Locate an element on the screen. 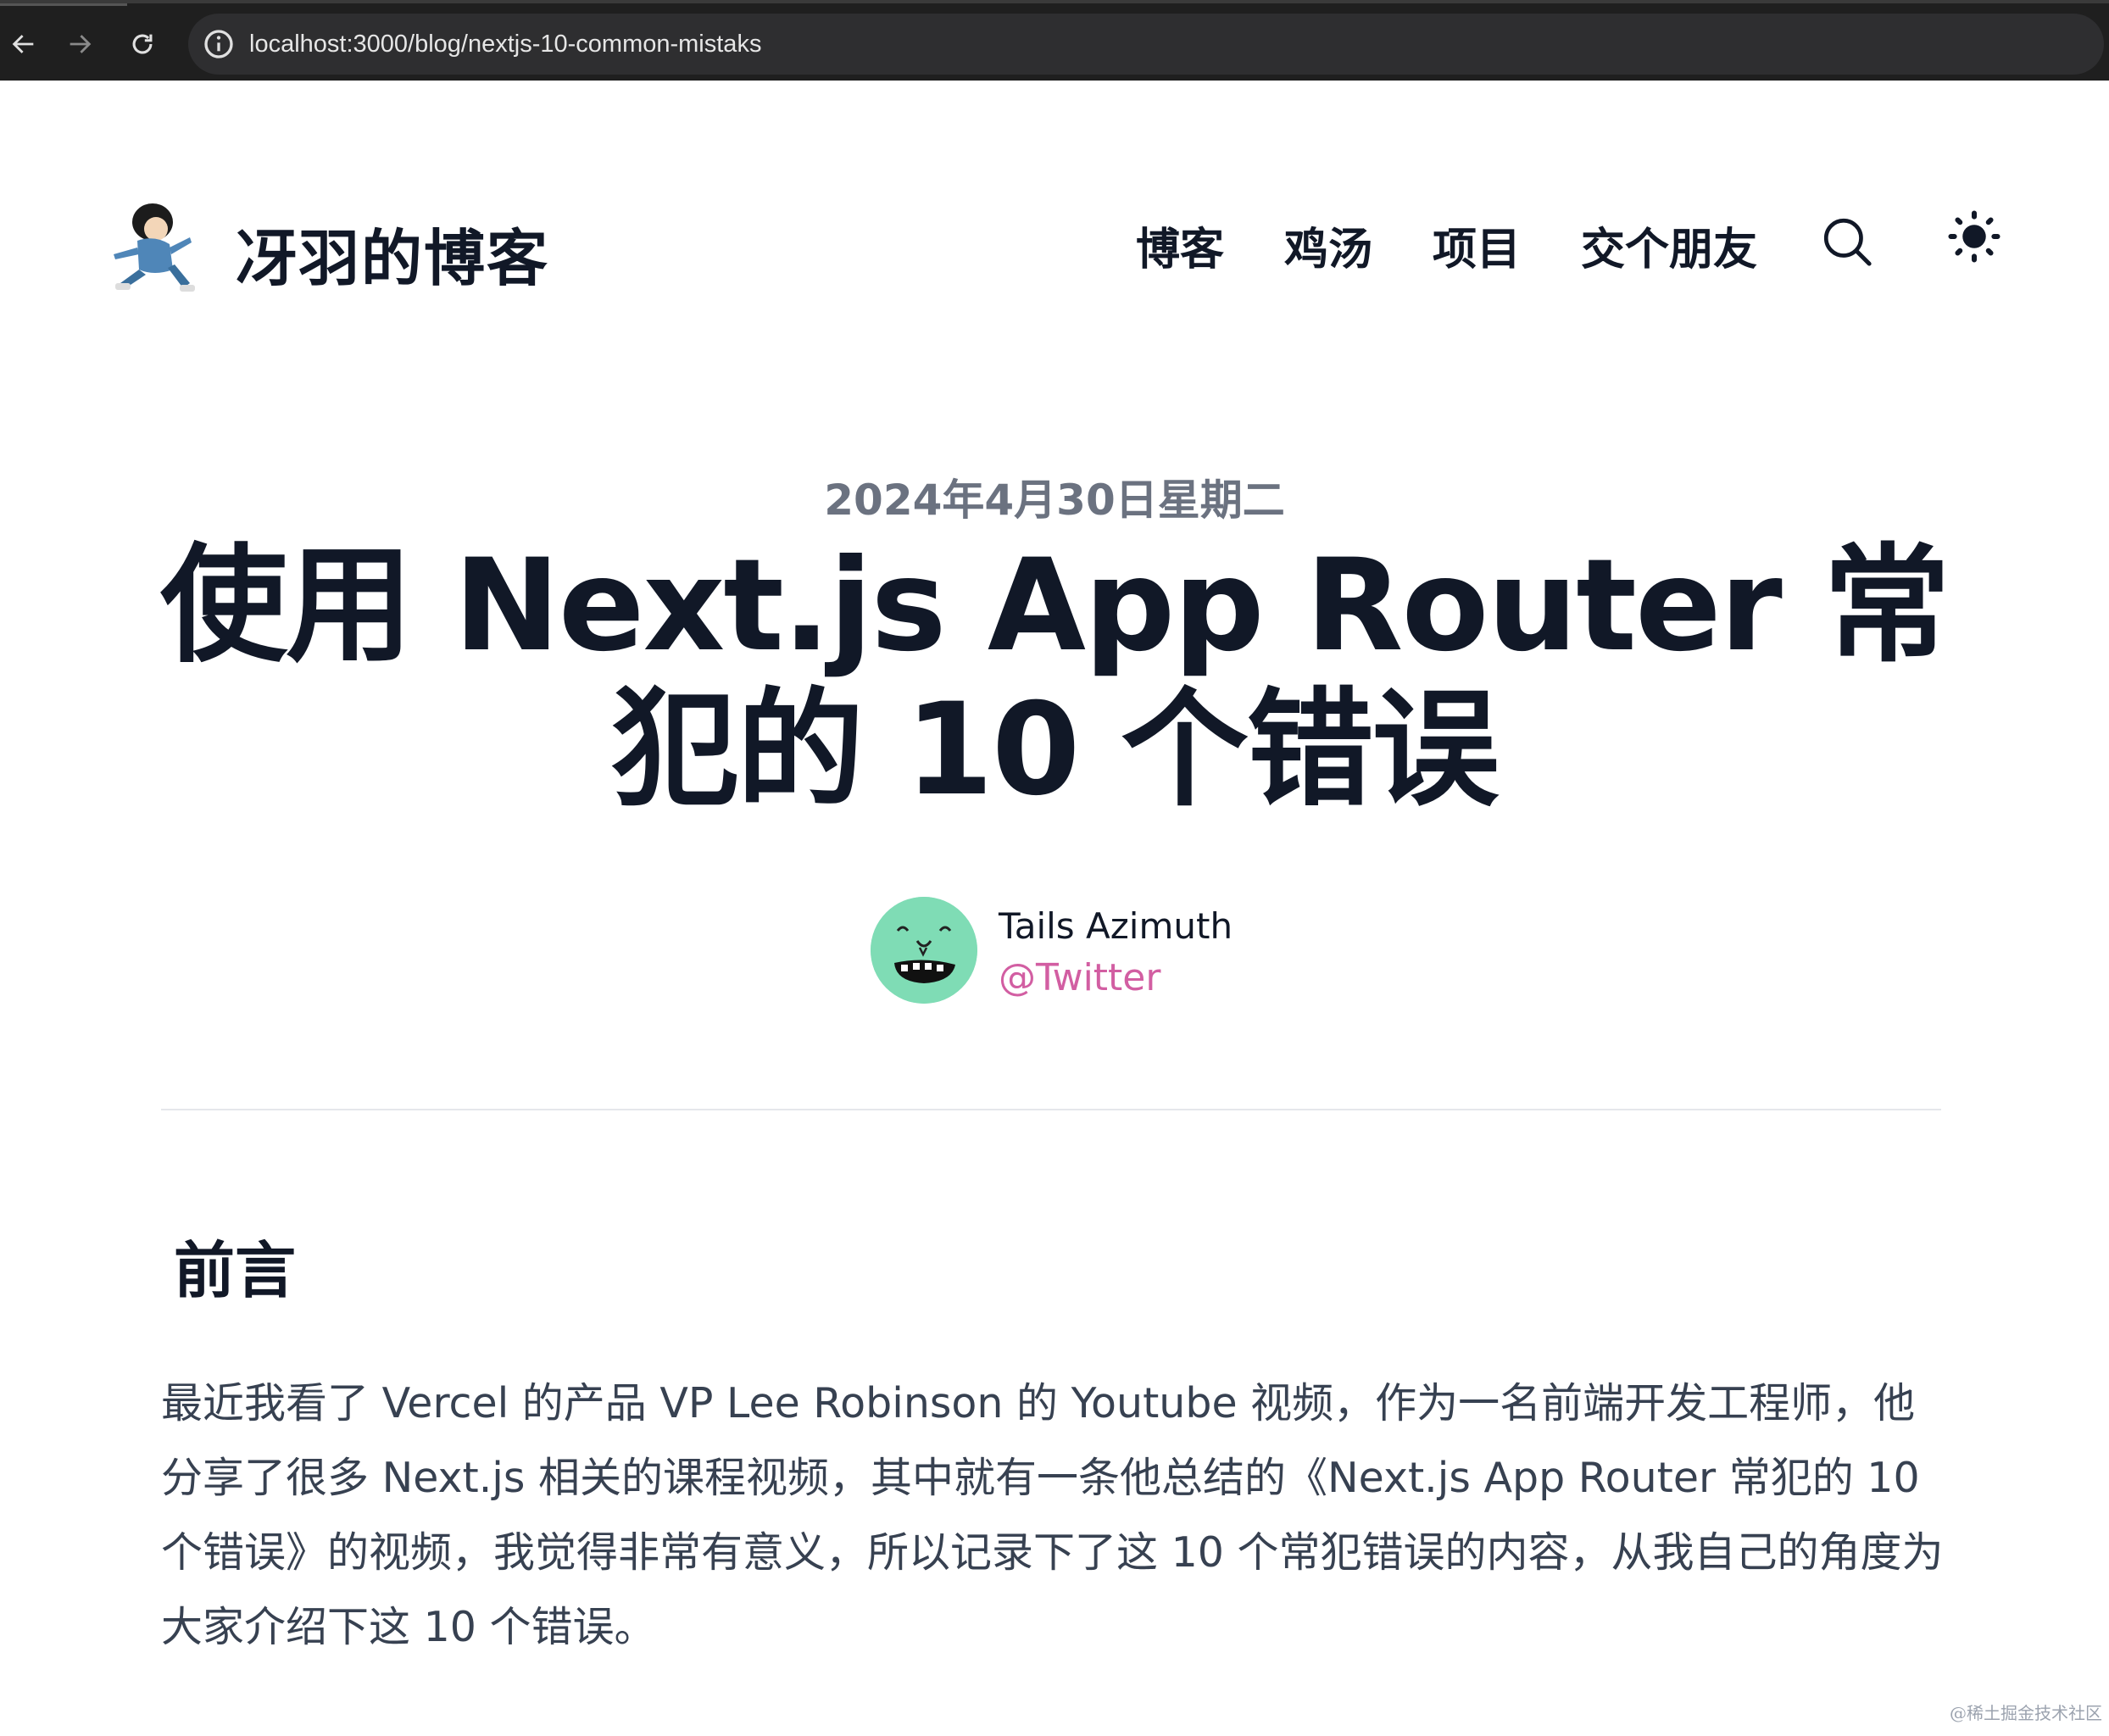 Image resolution: width=2109 pixels, height=1736 pixels. section-heading: 前言 is located at coordinates (235, 1270).